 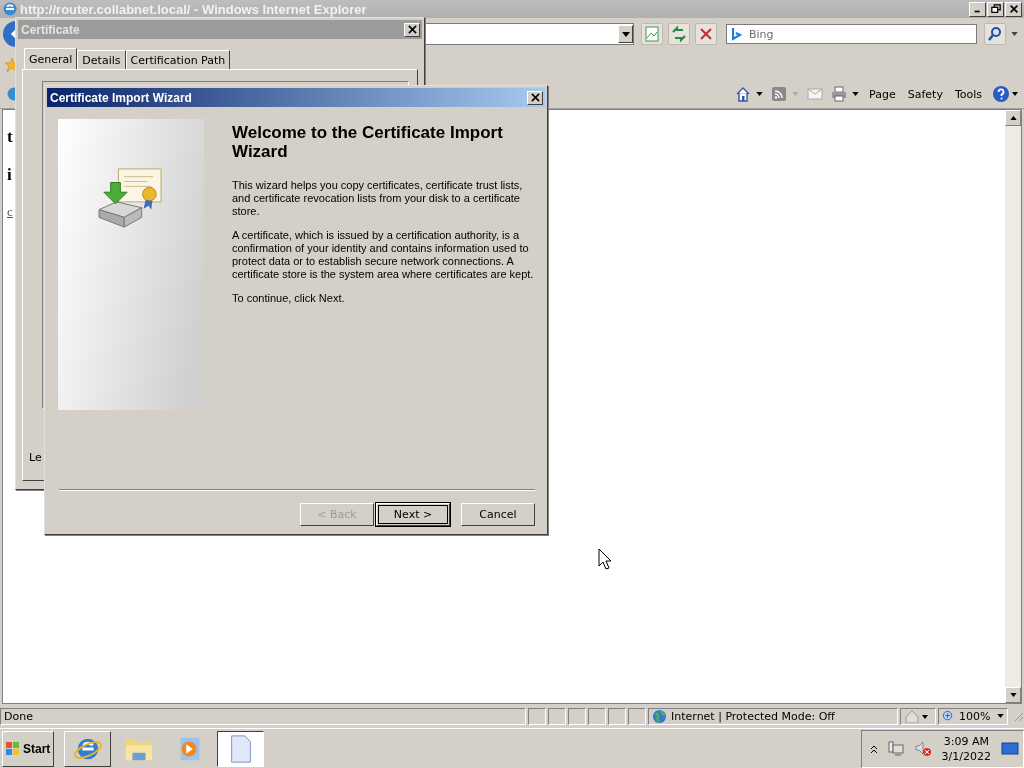 I want to click on zone-text: Internet | Protected Mode: Off, so click(x=753, y=716).